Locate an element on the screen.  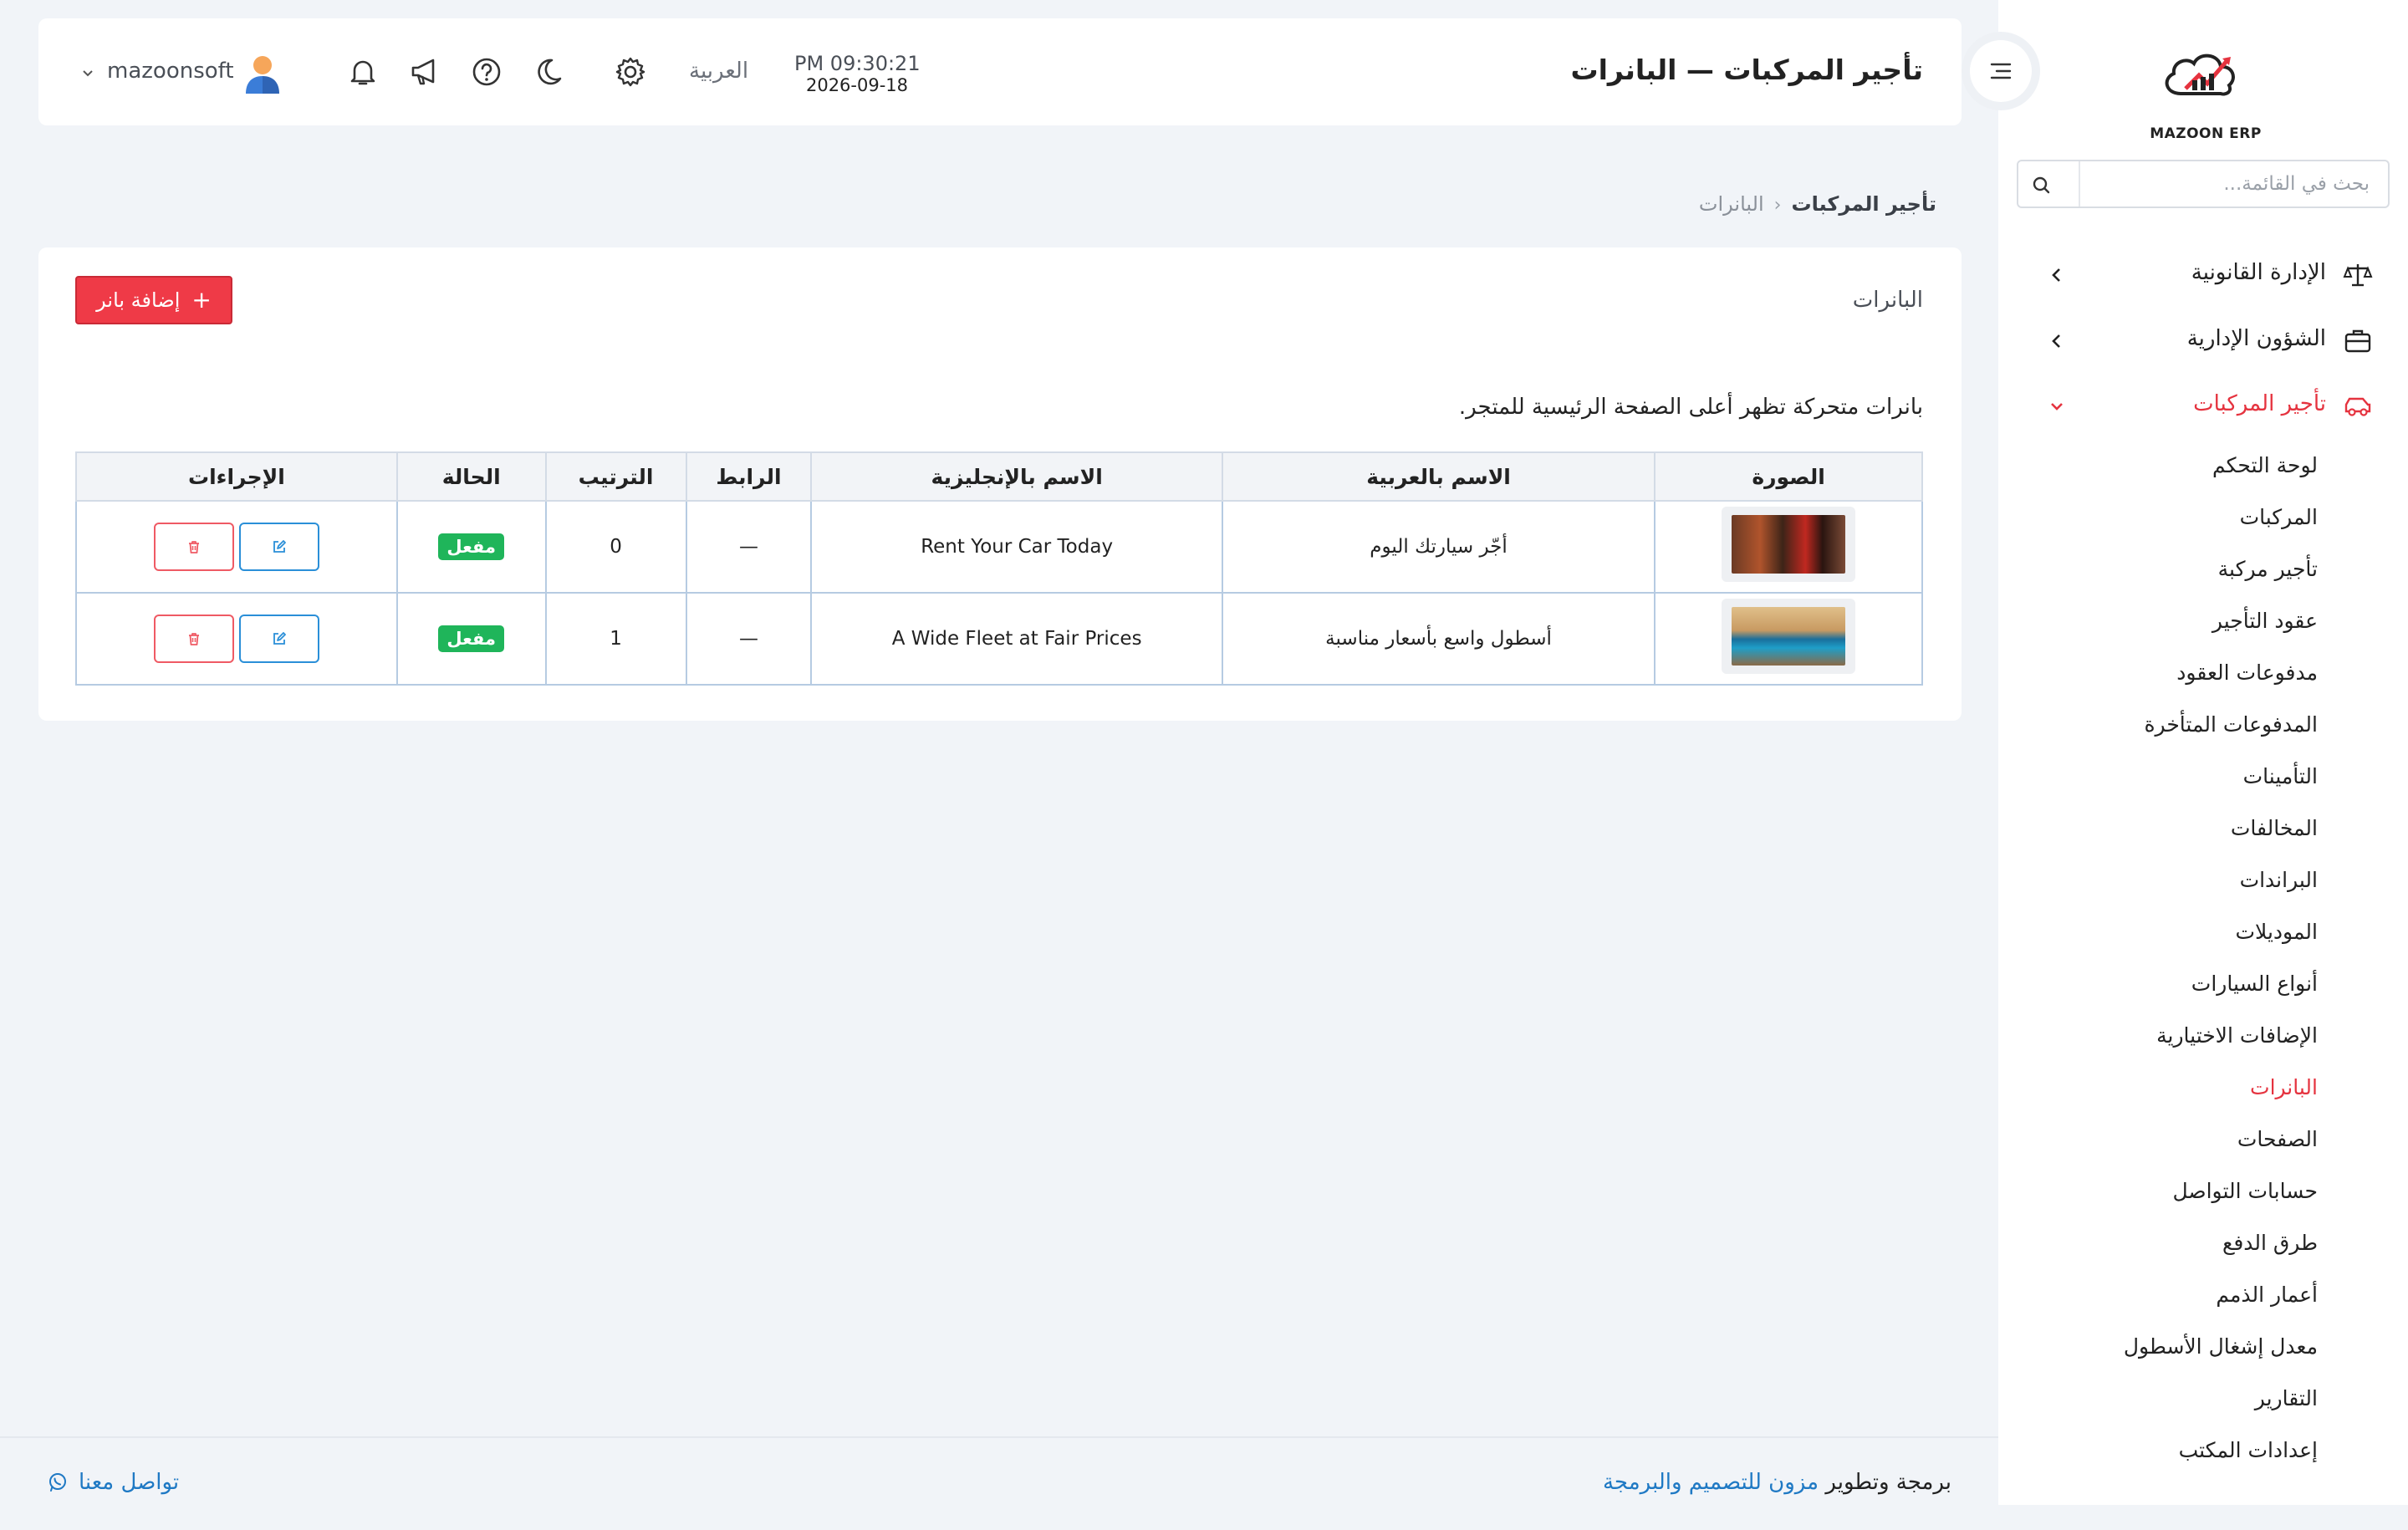
sidebar-item-brands: البراندات is located at coordinates (2279, 880).